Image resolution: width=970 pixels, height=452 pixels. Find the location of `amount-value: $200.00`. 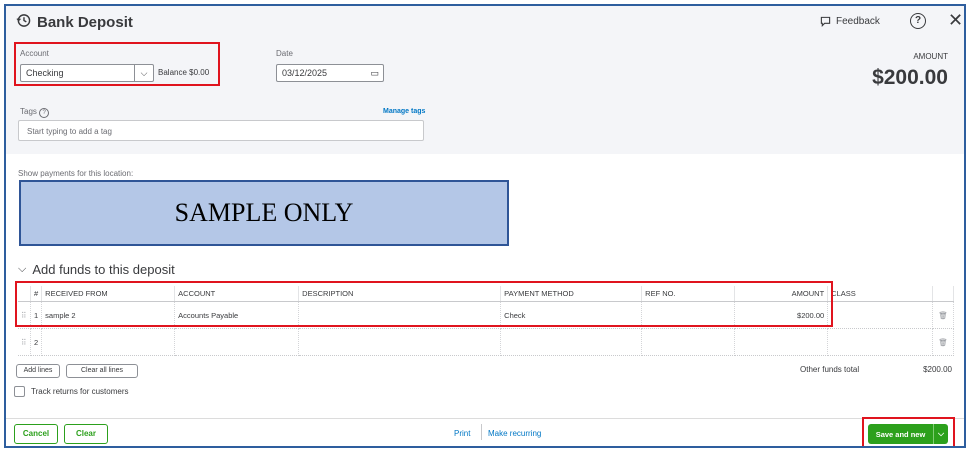

amount-value: $200.00 is located at coordinates (910, 77).